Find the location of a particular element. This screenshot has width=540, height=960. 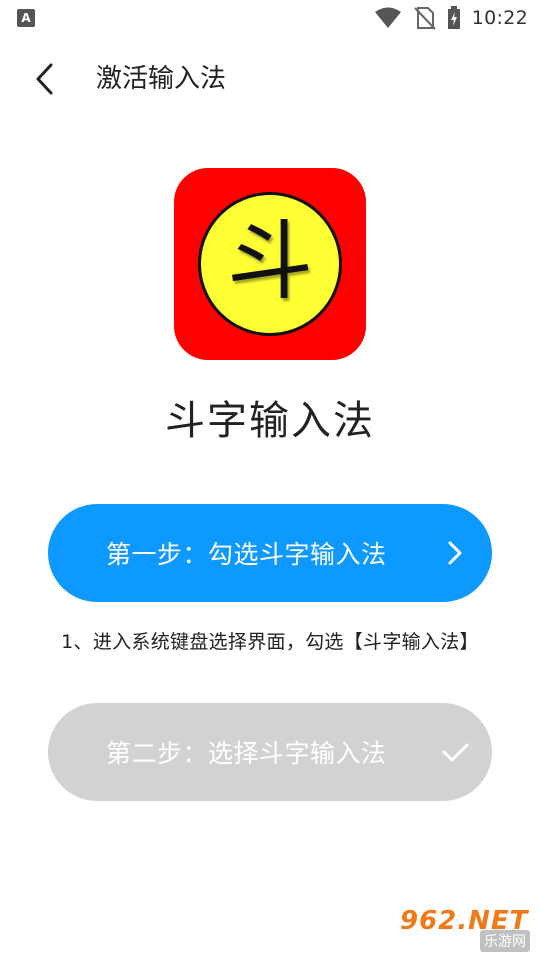

wifi-icon is located at coordinates (387, 17).